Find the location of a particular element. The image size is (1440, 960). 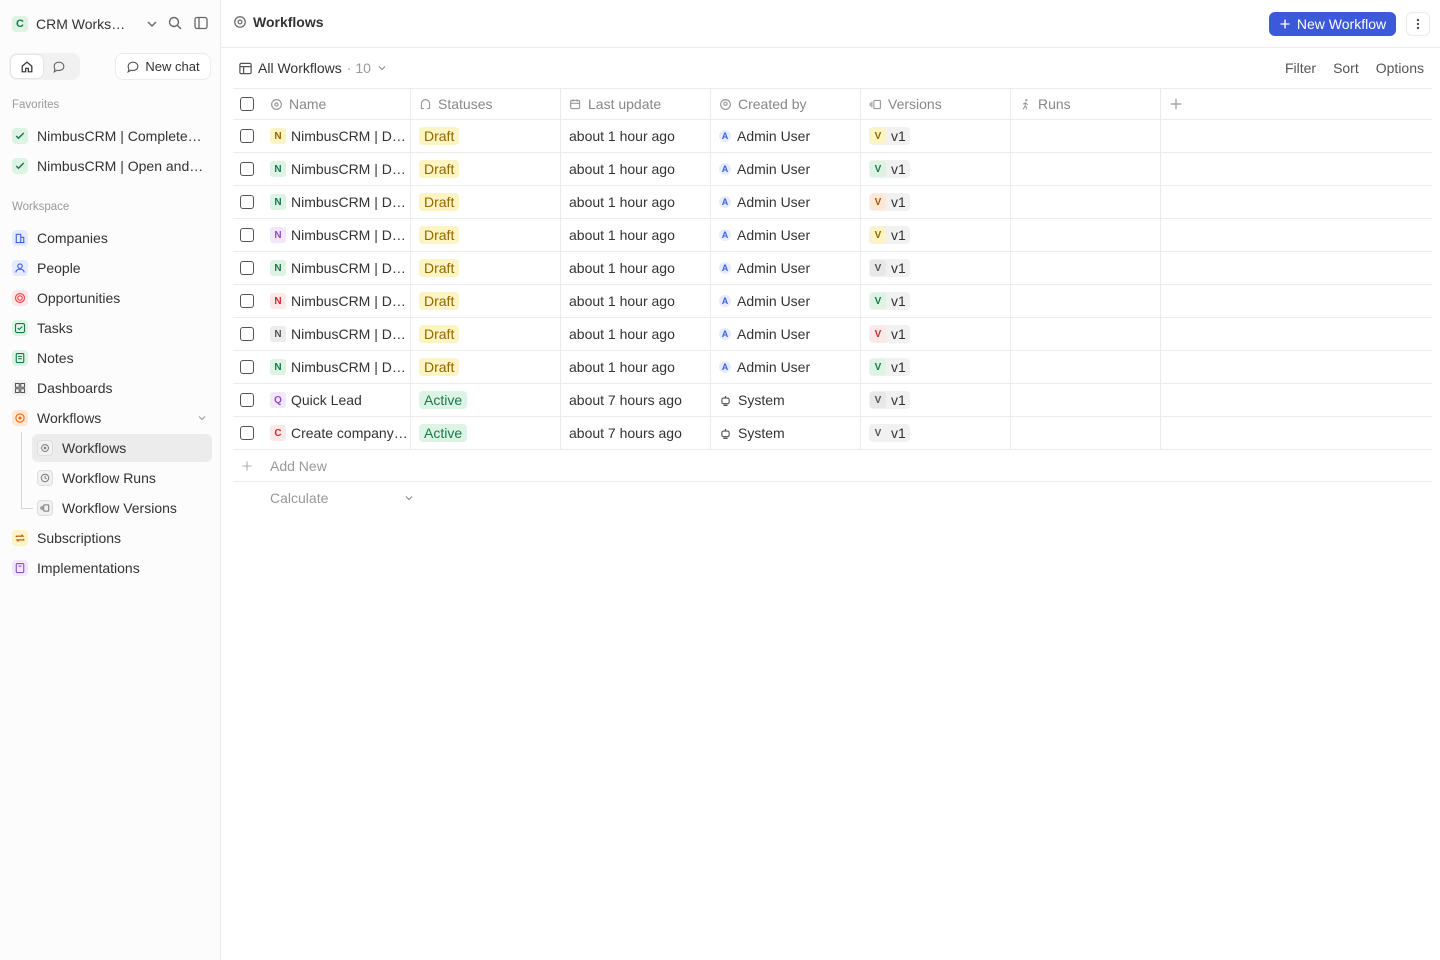

column-header-statuses: Statuses is located at coordinates (486, 104).